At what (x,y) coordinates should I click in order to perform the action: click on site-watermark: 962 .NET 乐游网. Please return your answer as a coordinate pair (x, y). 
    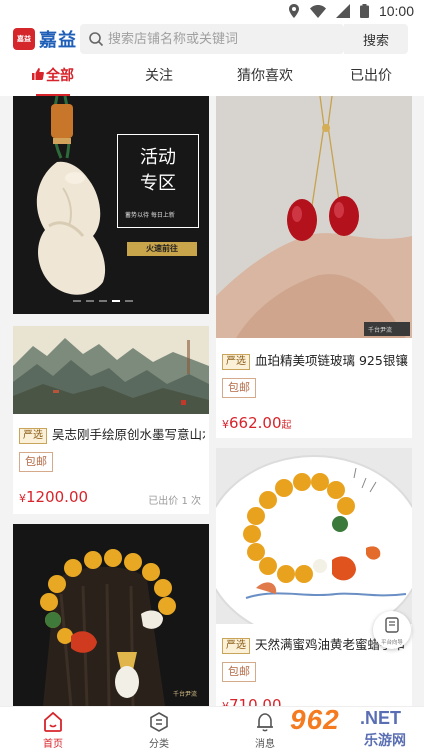
    Looking at the image, I should click on (355, 728).